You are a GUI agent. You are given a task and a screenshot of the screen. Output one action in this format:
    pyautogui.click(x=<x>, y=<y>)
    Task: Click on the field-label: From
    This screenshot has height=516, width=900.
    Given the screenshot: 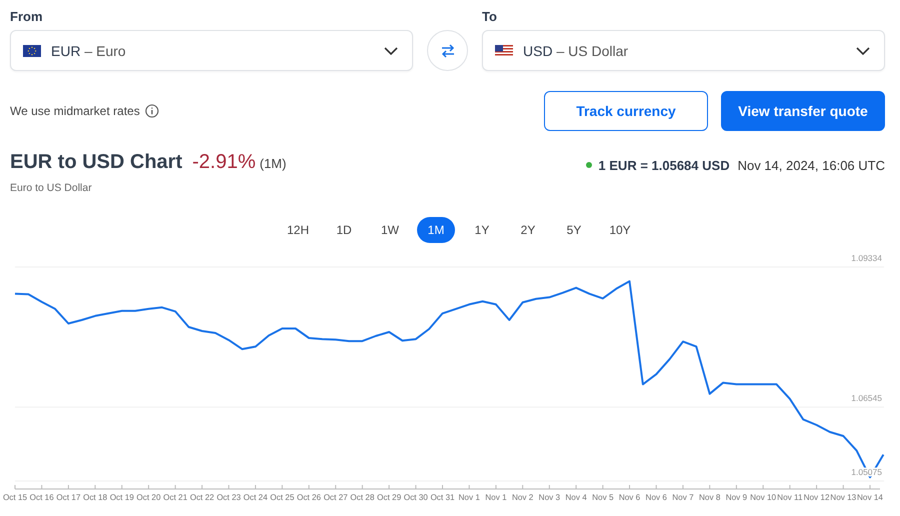 What is the action you would take?
    pyautogui.click(x=27, y=16)
    